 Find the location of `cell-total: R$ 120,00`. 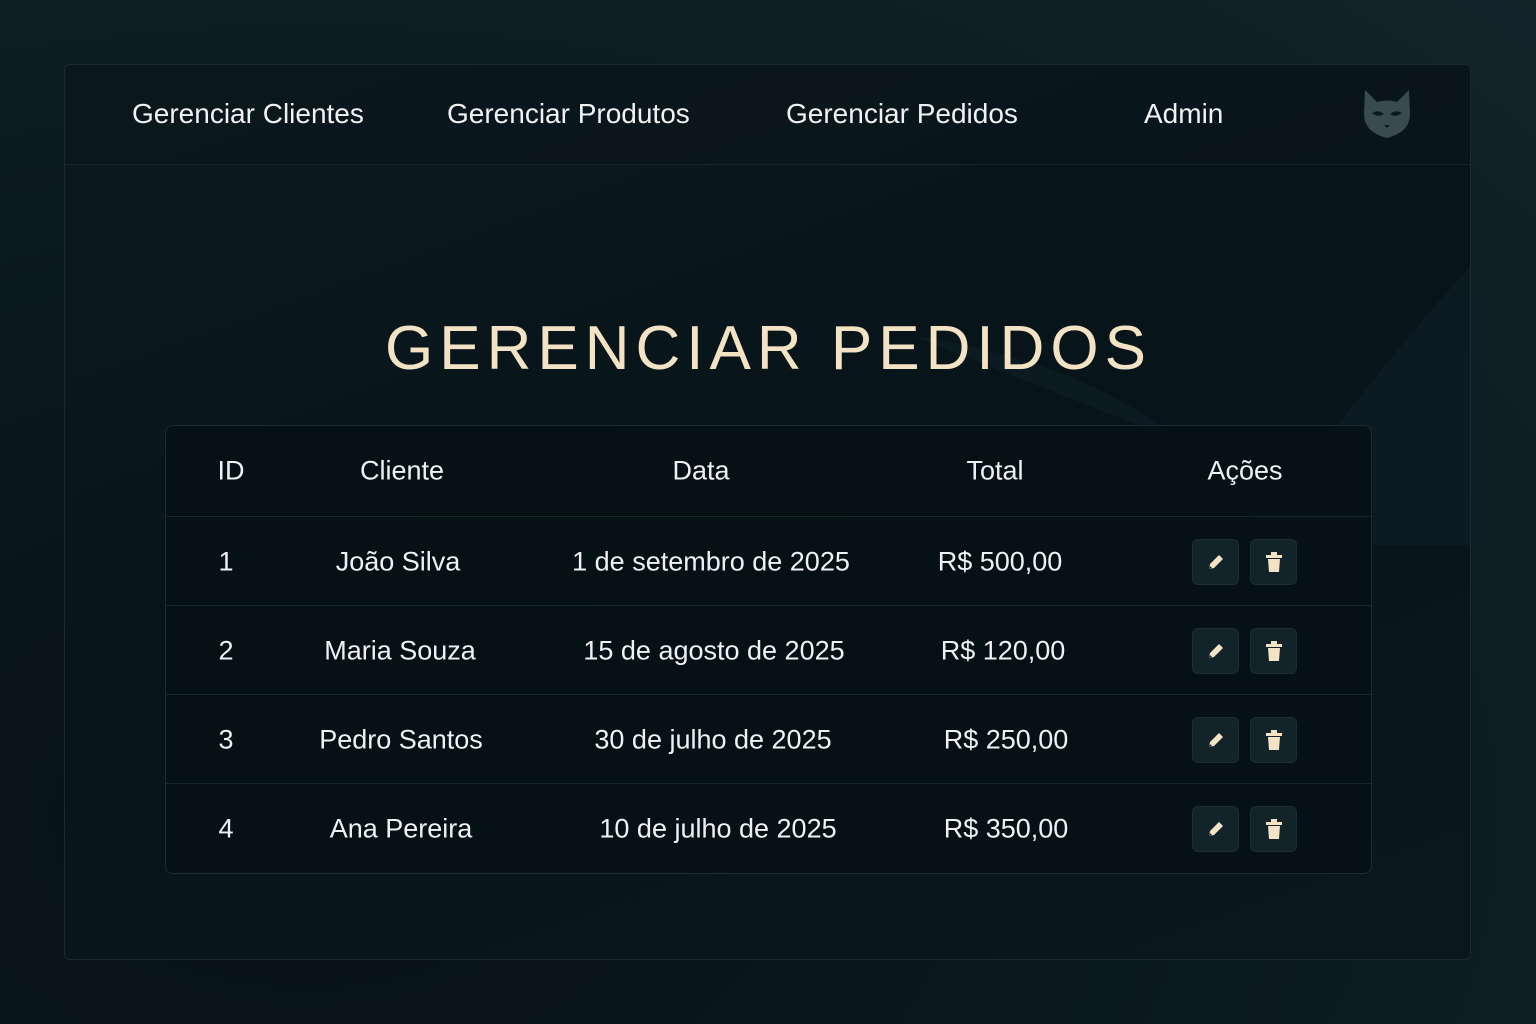

cell-total: R$ 120,00 is located at coordinates (1003, 650).